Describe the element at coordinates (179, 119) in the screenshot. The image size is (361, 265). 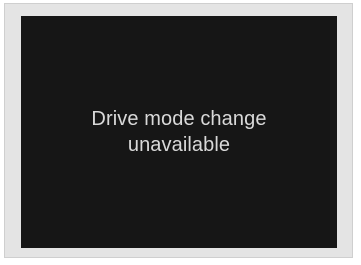
I see `status-message-line-1: Drive mode change` at that location.